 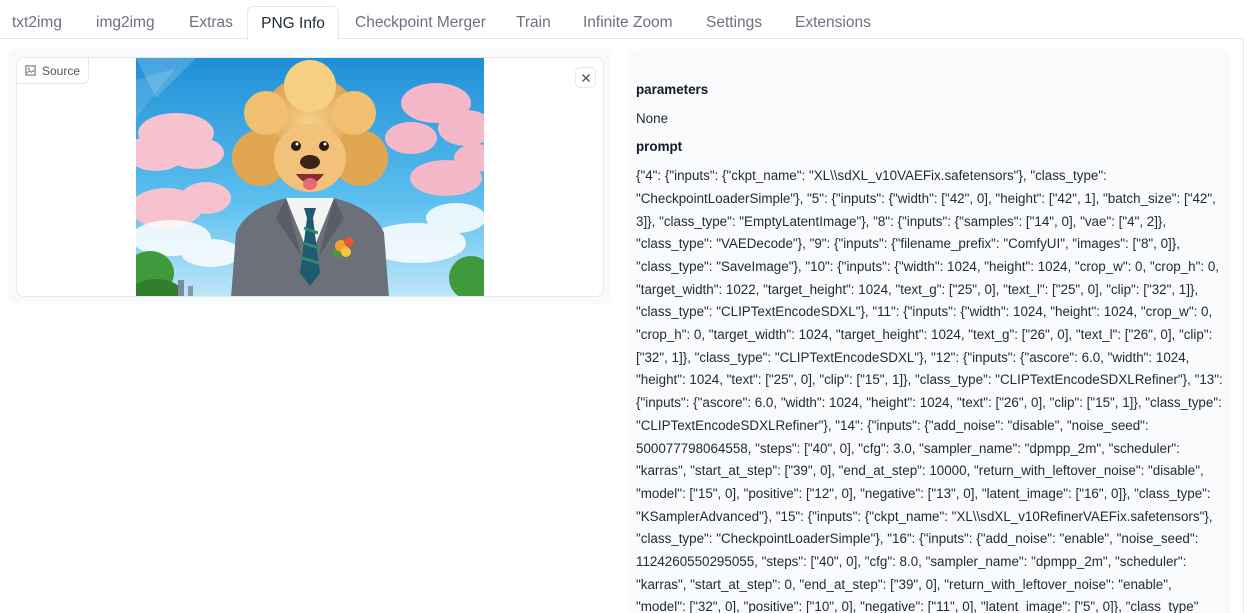 I want to click on image-icon, so click(x=30, y=70).